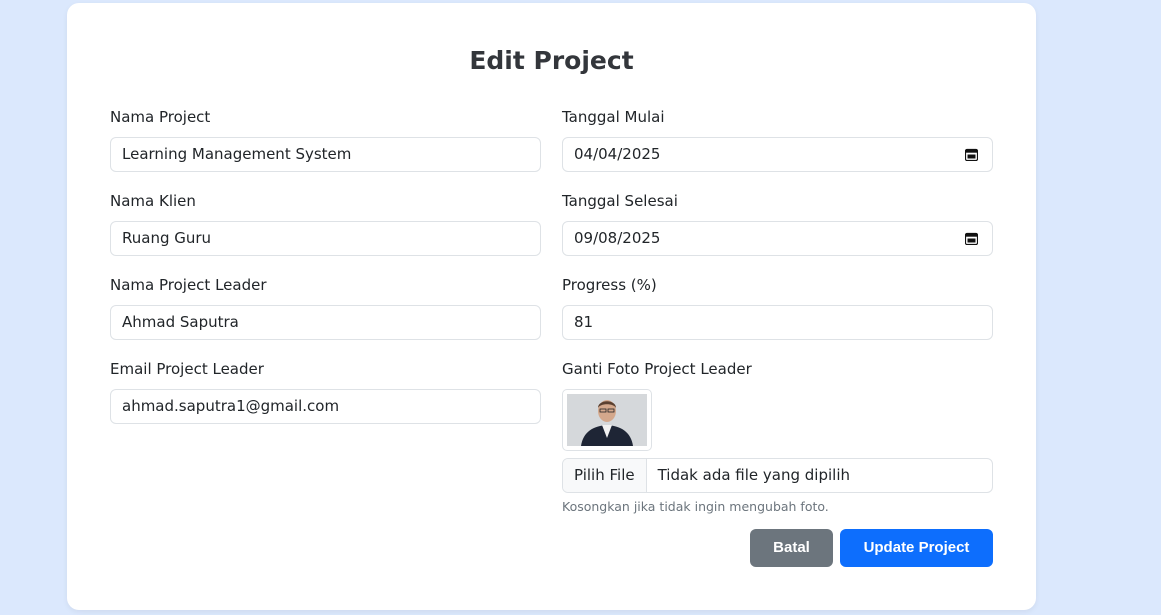 The height and width of the screenshot is (615, 1161). What do you see at coordinates (160, 117) in the screenshot?
I see `nama-project-label: Nama Project` at bounding box center [160, 117].